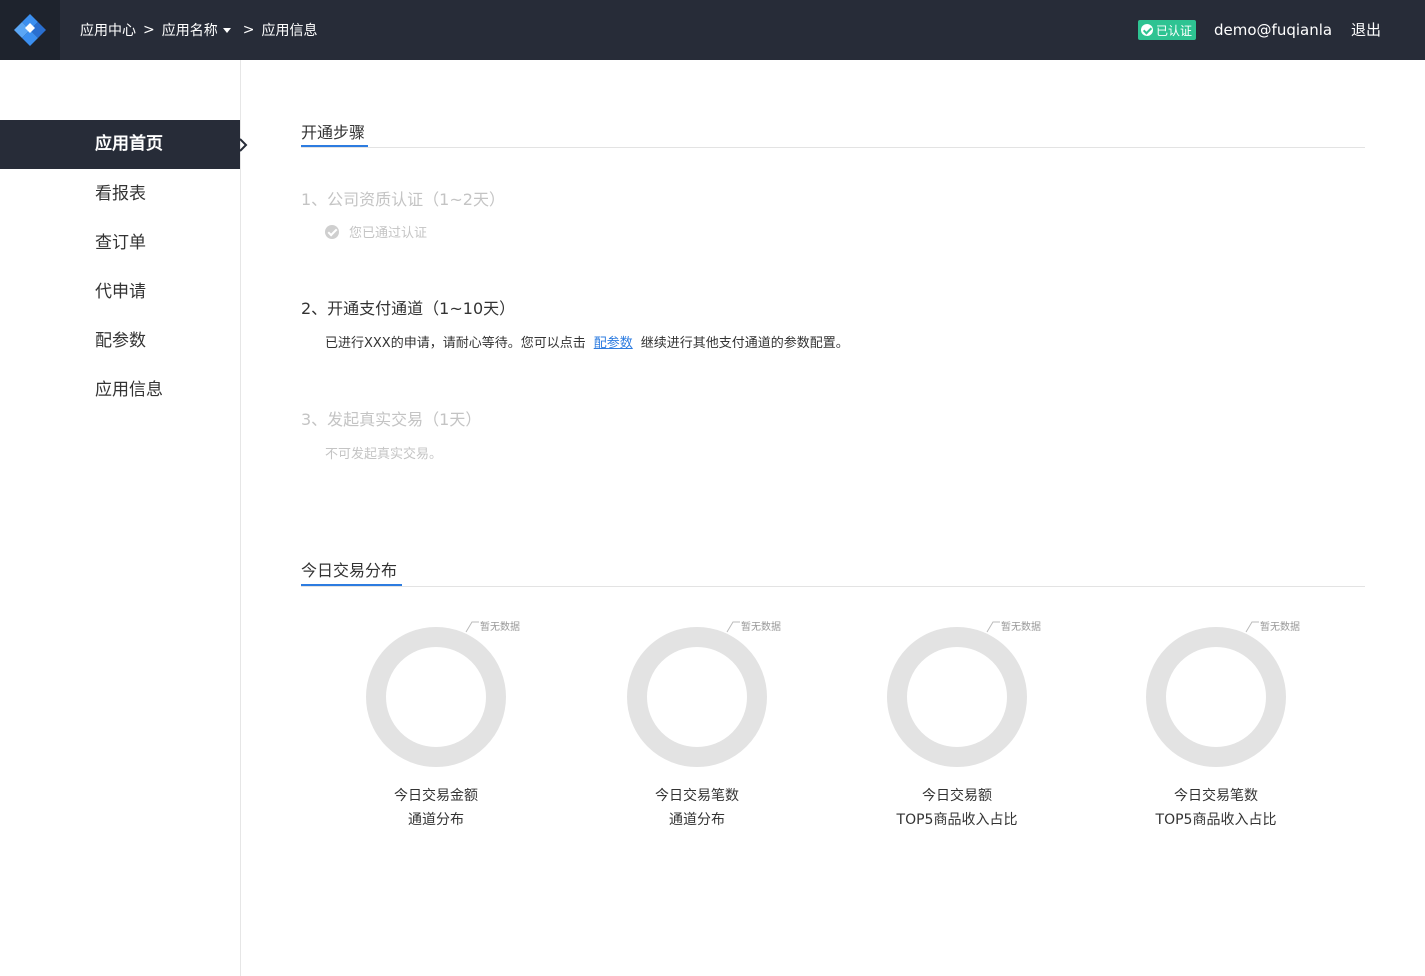 This screenshot has width=1425, height=976. I want to click on sidebar-item-params: 配参数, so click(120, 341).